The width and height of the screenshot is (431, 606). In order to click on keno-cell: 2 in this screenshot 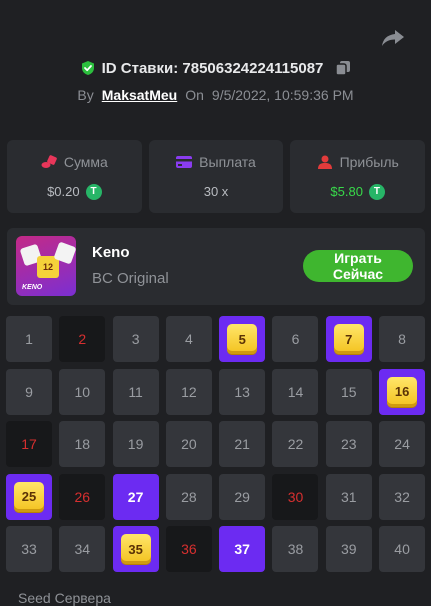, I will do `click(82, 339)`.